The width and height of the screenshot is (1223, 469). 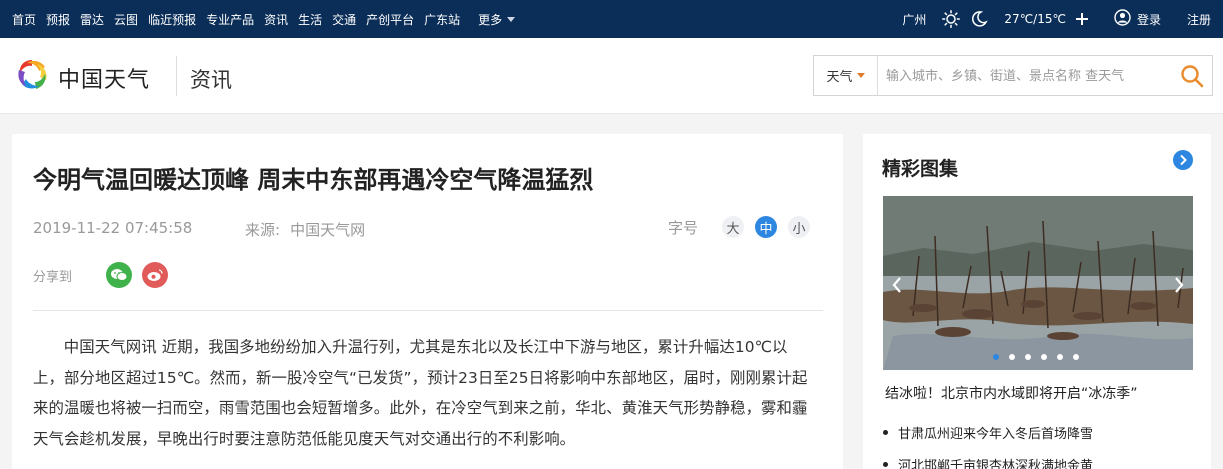 I want to click on article-source: 来源: 中国天气网, so click(x=305, y=229).